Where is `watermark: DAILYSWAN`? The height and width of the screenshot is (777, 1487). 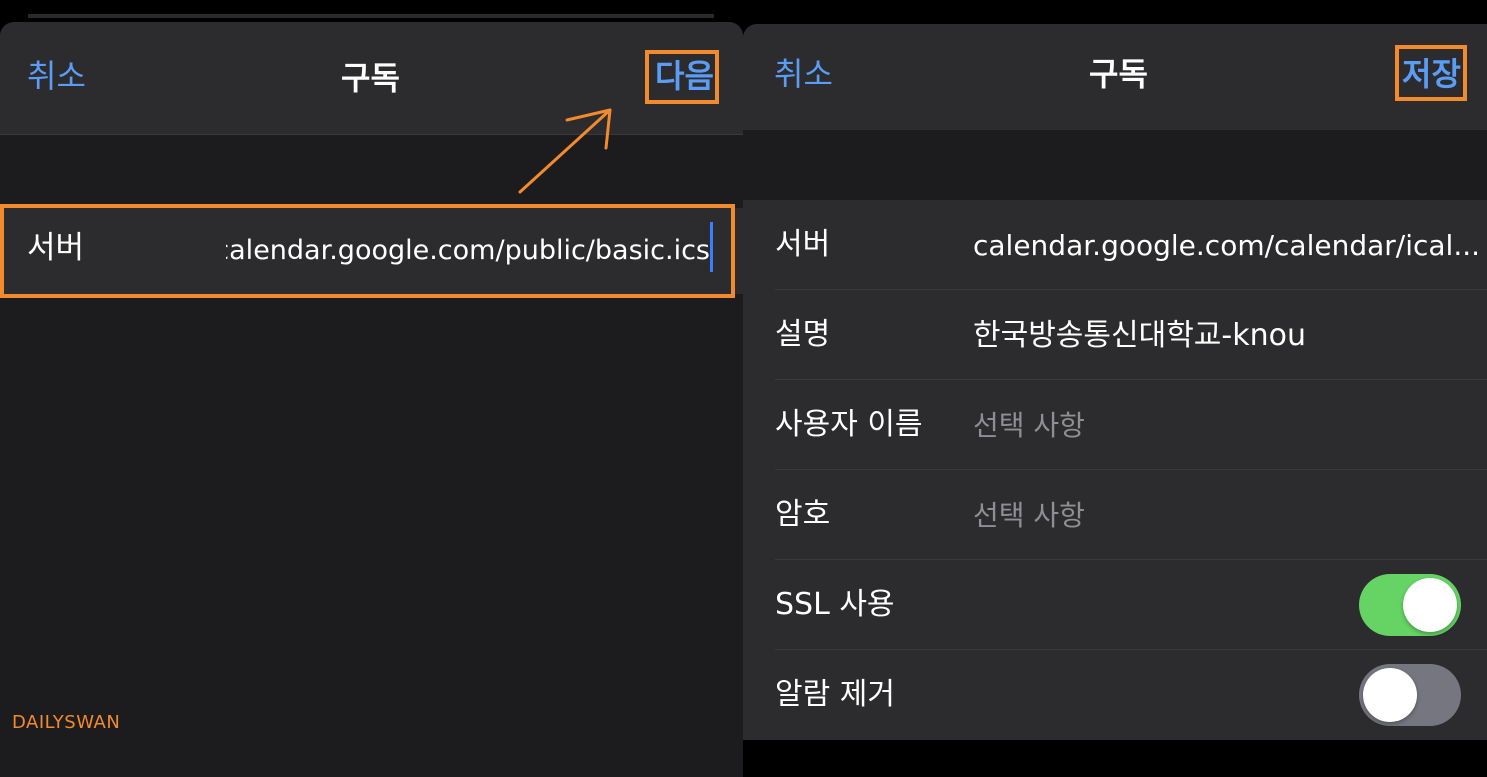 watermark: DAILYSWAN is located at coordinates (66, 722).